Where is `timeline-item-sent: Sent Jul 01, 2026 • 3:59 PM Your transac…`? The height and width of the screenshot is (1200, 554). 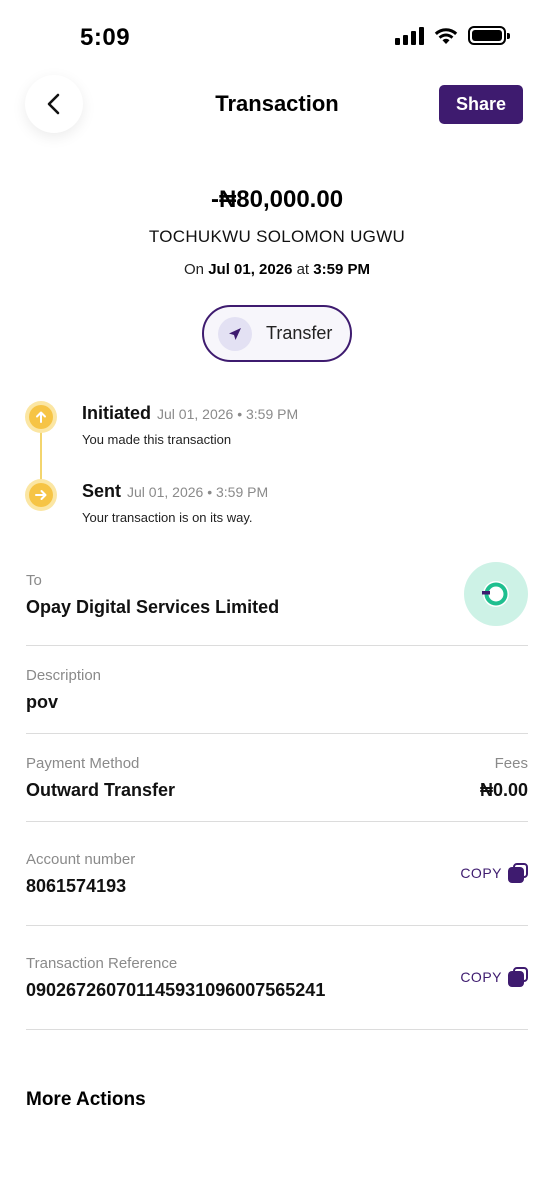
timeline-item-sent: Sent Jul 01, 2026 • 3:59 PM Your transac… is located at coordinates (279, 515).